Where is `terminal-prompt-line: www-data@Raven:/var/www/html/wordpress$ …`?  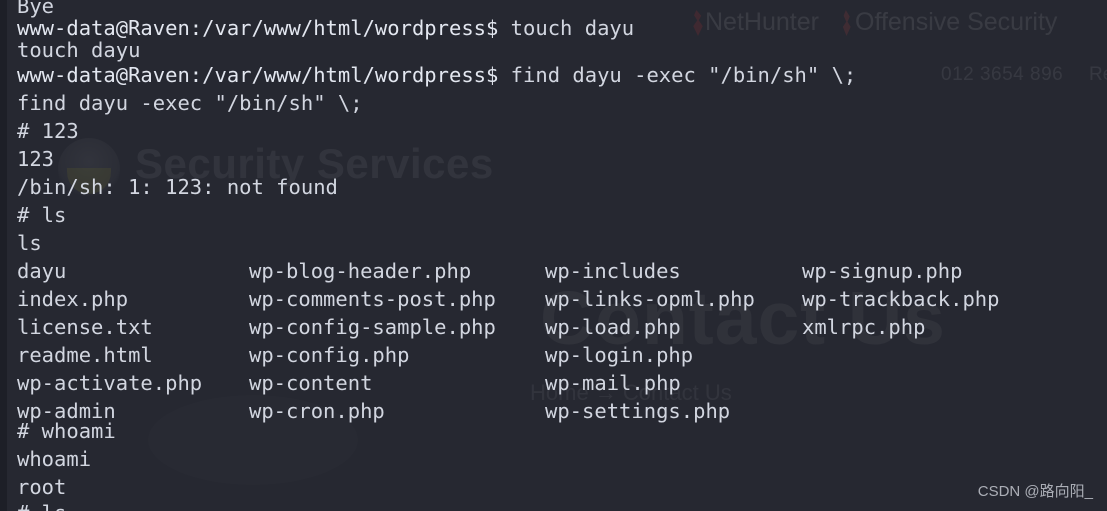 terminal-prompt-line: www-data@Raven:/var/www/html/wordpress$ … is located at coordinates (436, 75).